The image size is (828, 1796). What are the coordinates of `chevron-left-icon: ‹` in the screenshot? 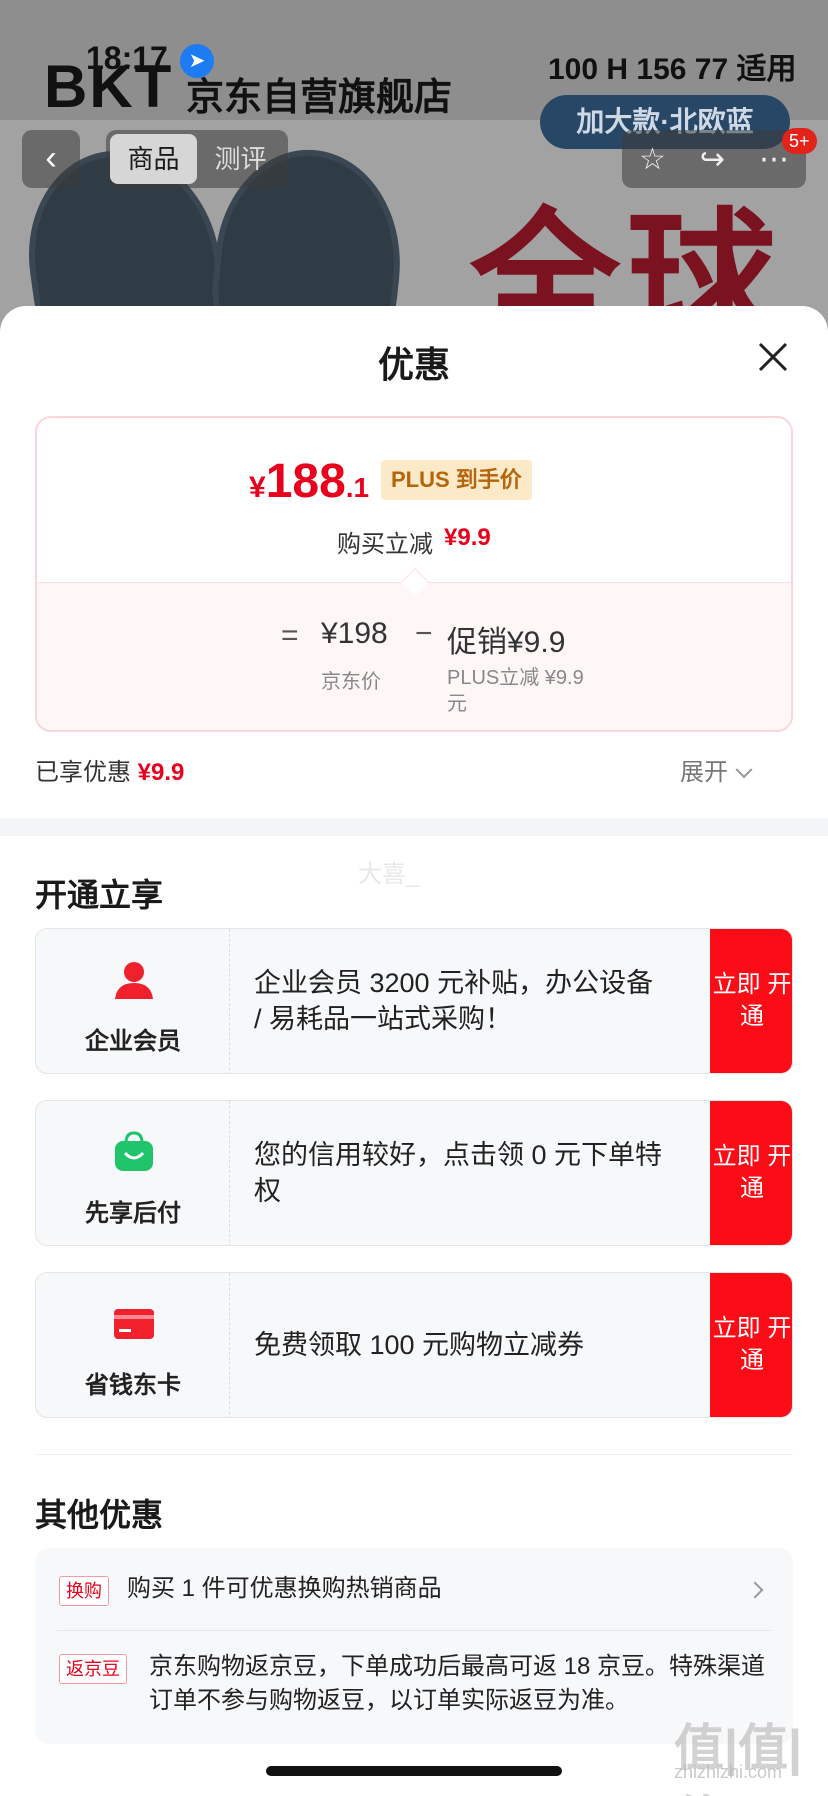 It's located at (51, 158).